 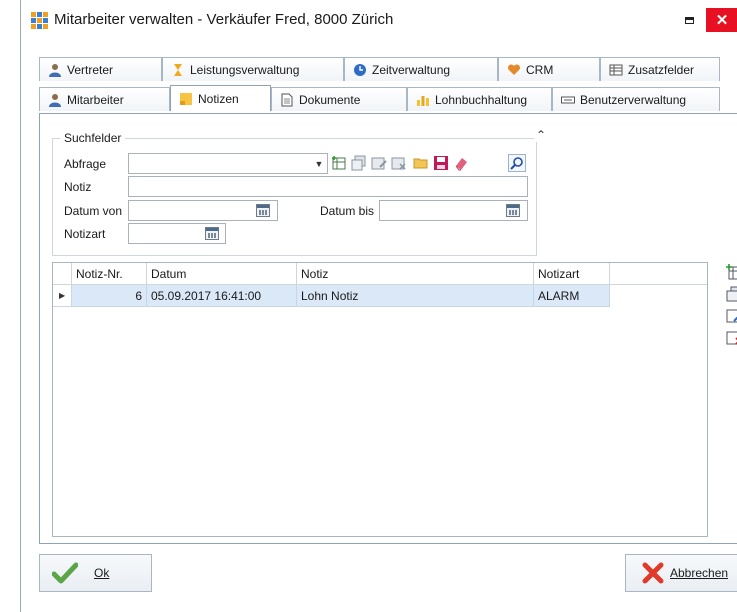 What do you see at coordinates (39, 20) in the screenshot?
I see `app-grid-icon` at bounding box center [39, 20].